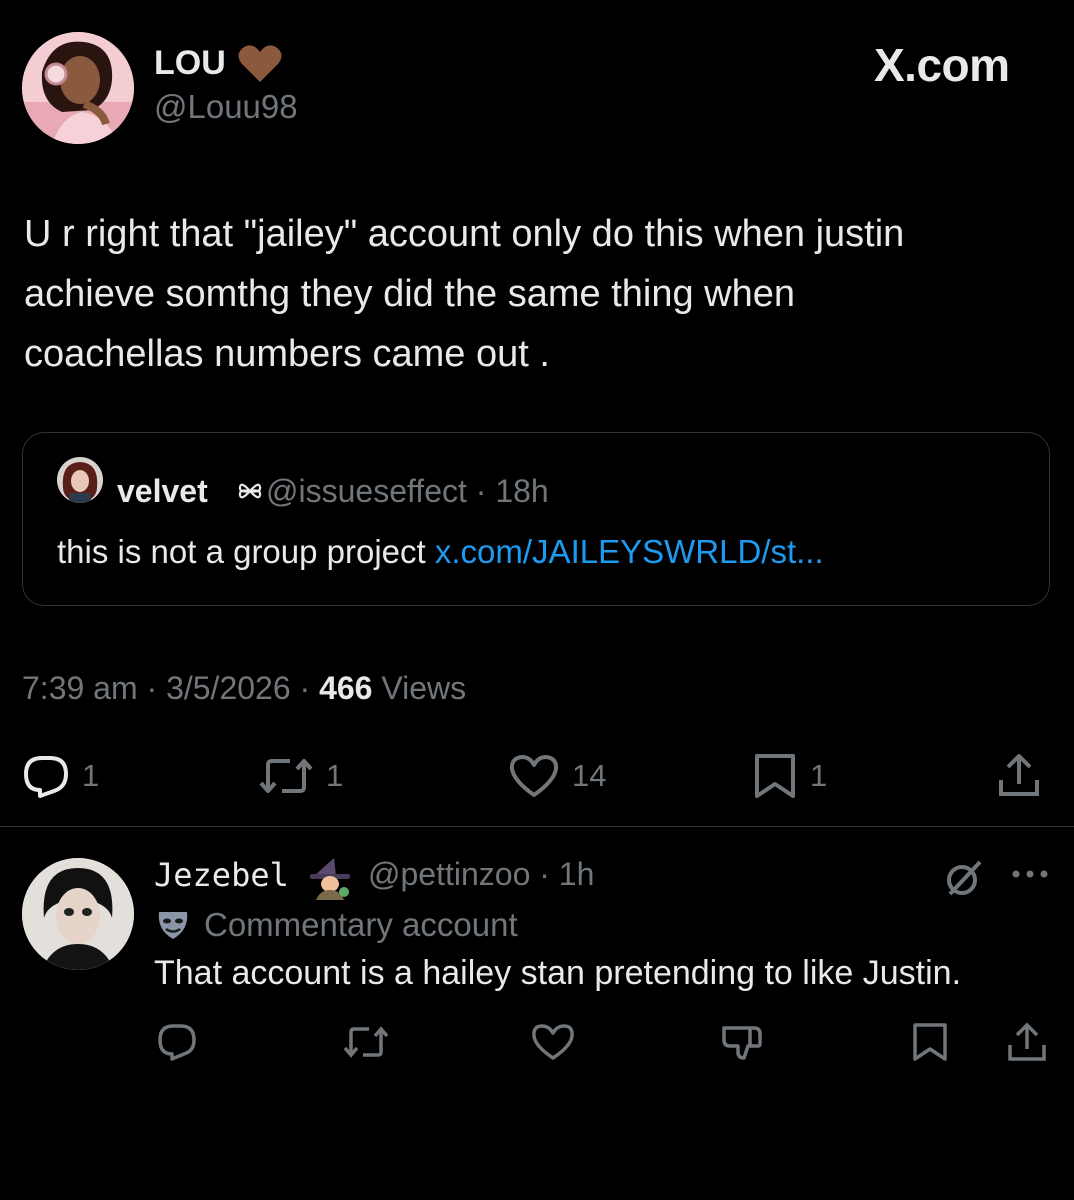  I want to click on reply-share-button, so click(1027, 1042).